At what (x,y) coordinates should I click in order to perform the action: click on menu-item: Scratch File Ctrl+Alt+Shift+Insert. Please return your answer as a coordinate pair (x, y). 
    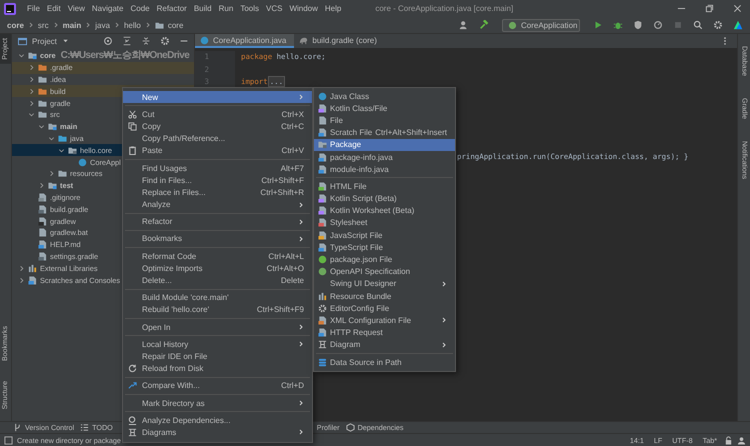
    Looking at the image, I should click on (384, 132).